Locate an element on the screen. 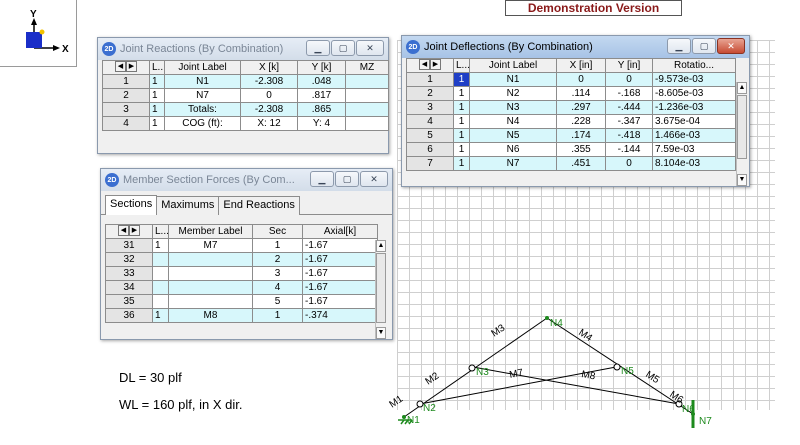  table-row: 32 2 -1.67 is located at coordinates (241, 259).